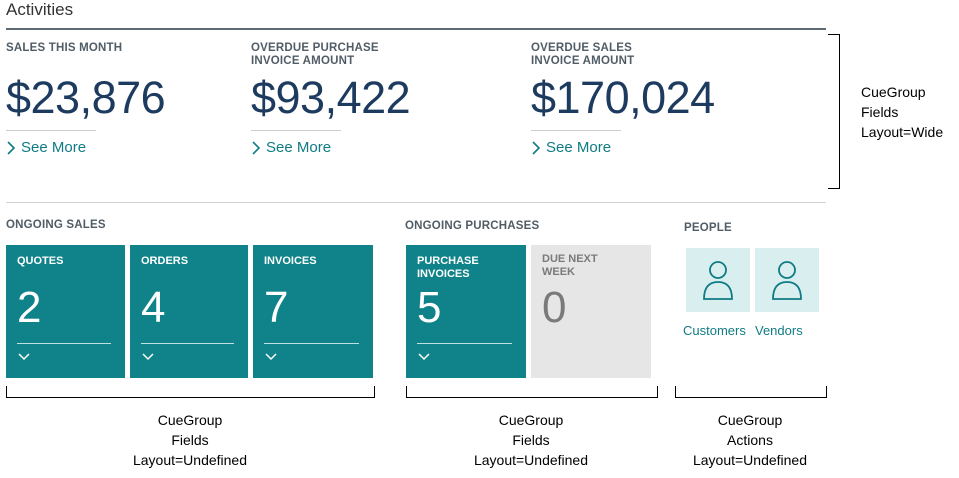 Image resolution: width=959 pixels, height=478 pixels. What do you see at coordinates (448, 267) in the screenshot?
I see `tile-label: PURCHASE INVOICES` at bounding box center [448, 267].